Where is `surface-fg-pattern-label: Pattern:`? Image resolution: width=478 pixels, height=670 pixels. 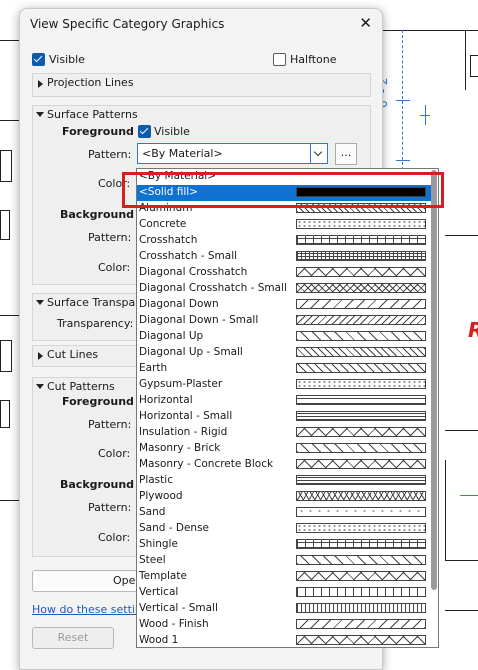
surface-fg-pattern-label: Pattern: is located at coordinates (110, 154).